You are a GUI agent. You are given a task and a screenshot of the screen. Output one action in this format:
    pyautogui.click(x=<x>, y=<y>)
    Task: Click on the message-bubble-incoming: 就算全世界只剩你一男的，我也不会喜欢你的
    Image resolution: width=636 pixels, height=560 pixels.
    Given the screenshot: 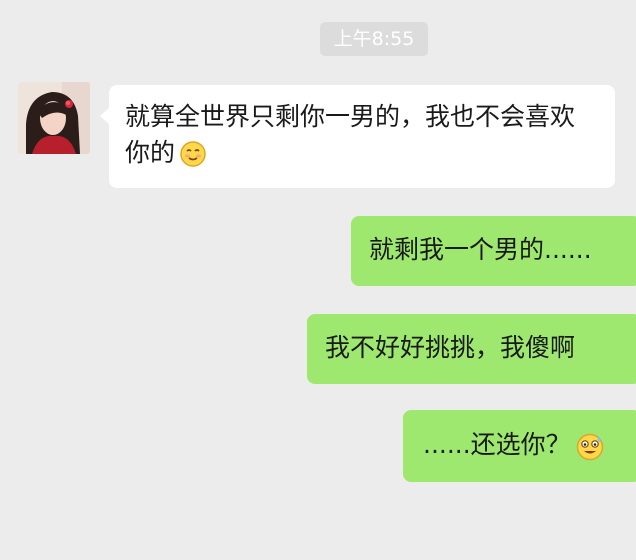 What is the action you would take?
    pyautogui.click(x=357, y=136)
    